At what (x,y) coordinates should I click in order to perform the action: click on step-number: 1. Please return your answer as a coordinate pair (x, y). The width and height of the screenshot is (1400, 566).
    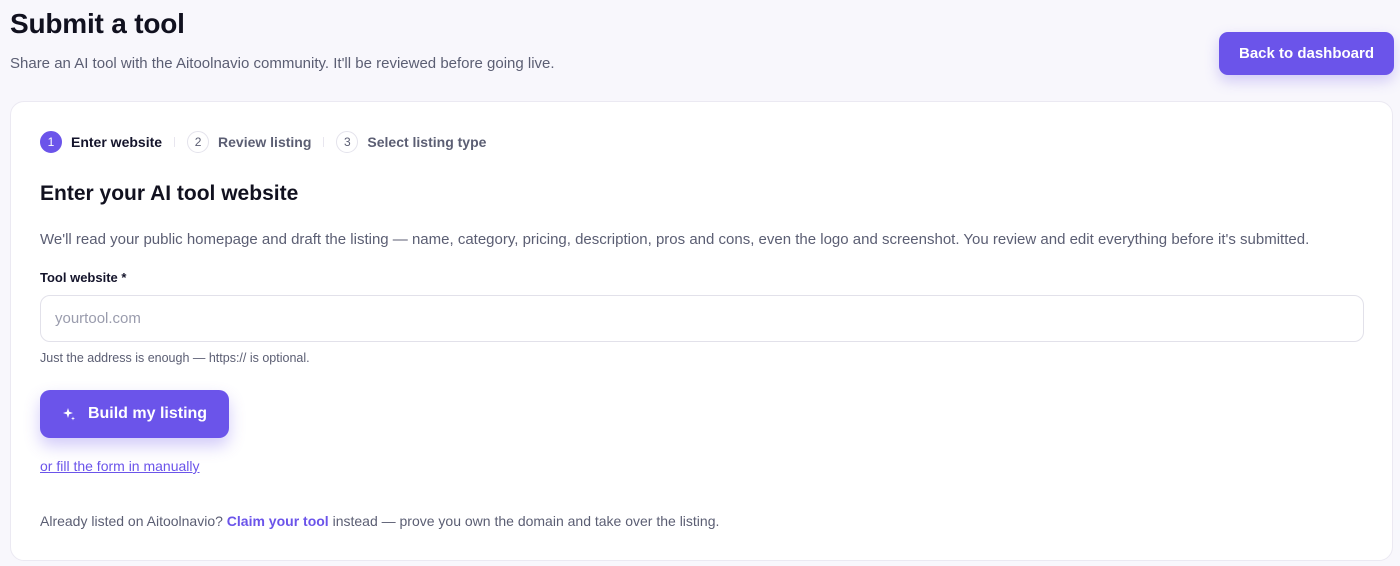
    Looking at the image, I should click on (51, 142).